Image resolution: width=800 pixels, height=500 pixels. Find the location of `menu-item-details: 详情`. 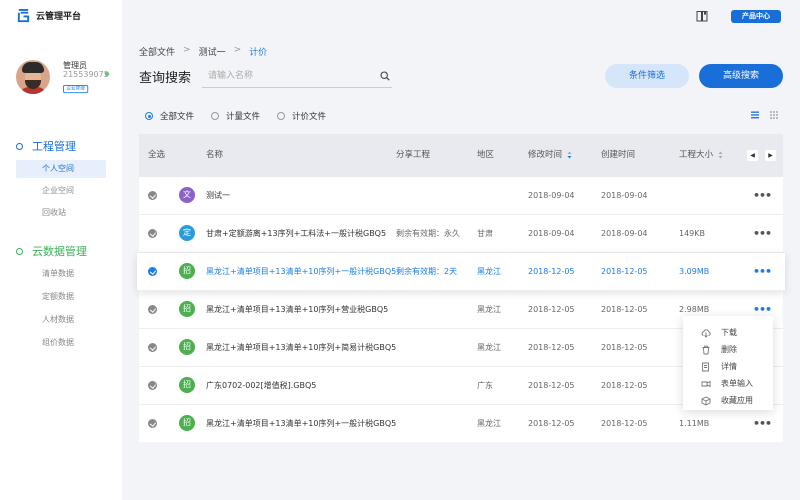

menu-item-details: 详情 is located at coordinates (728, 366).